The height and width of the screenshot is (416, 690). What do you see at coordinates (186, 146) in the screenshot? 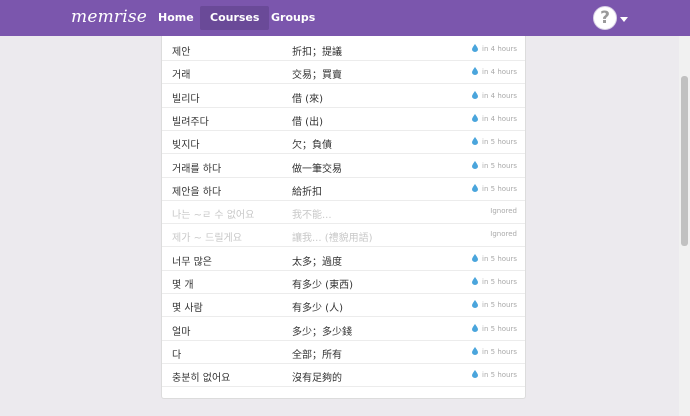
I see `korean-word: 빚지다` at bounding box center [186, 146].